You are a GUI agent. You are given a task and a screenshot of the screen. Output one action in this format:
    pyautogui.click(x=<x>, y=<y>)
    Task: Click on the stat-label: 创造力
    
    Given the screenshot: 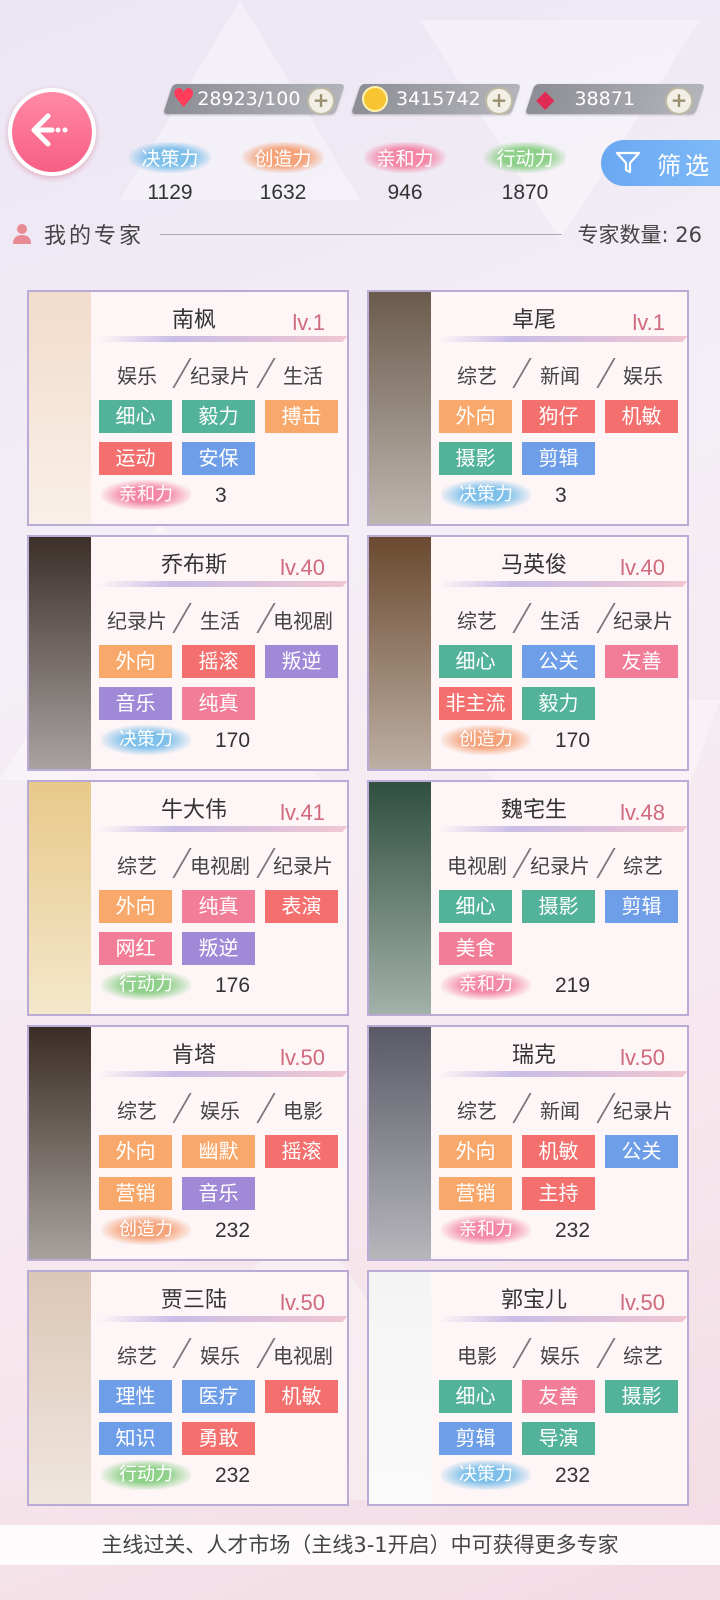 What is the action you would take?
    pyautogui.click(x=283, y=157)
    